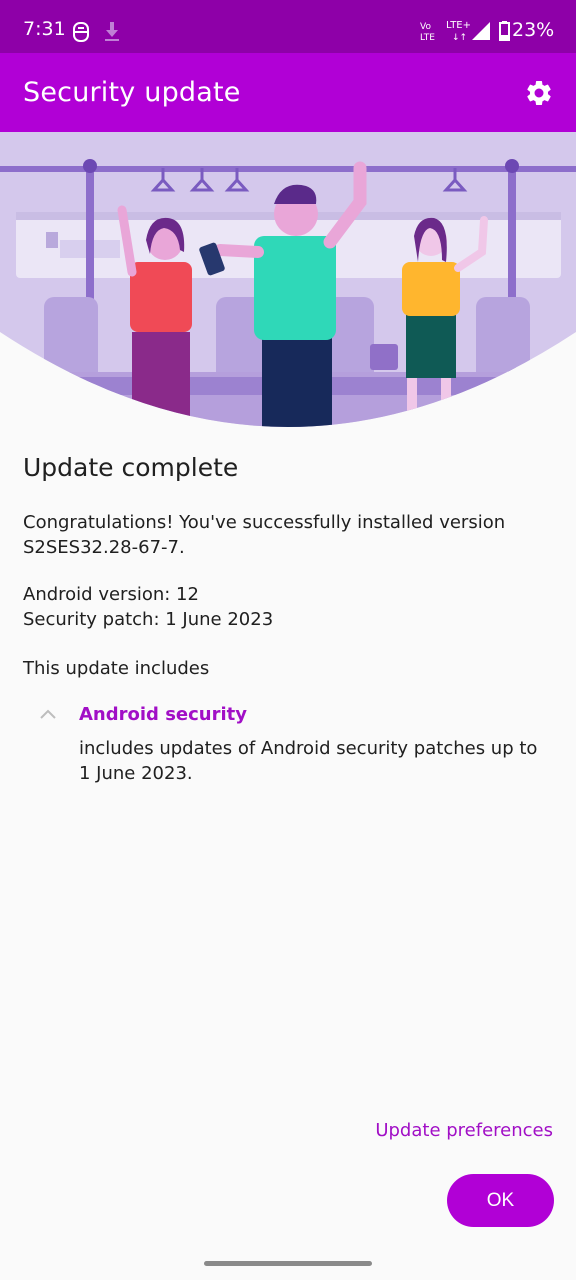  What do you see at coordinates (44, 29) in the screenshot?
I see `status-time: 7:31` at bounding box center [44, 29].